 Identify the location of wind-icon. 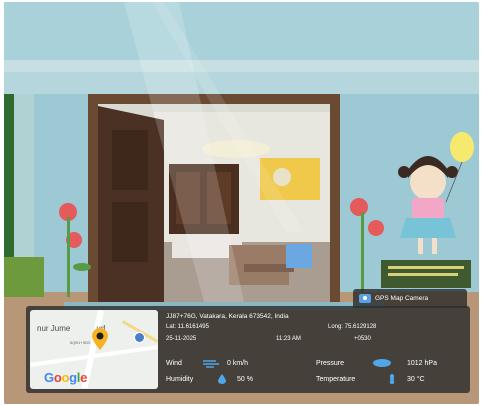
(211, 364).